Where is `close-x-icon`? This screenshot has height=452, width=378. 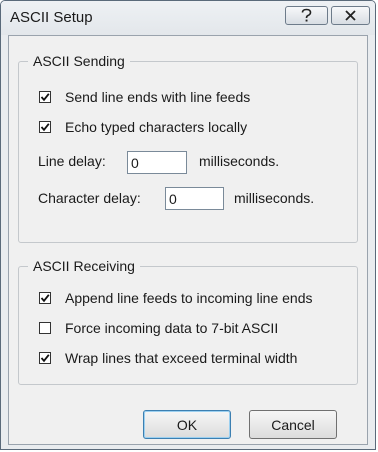
close-x-icon is located at coordinates (350, 15).